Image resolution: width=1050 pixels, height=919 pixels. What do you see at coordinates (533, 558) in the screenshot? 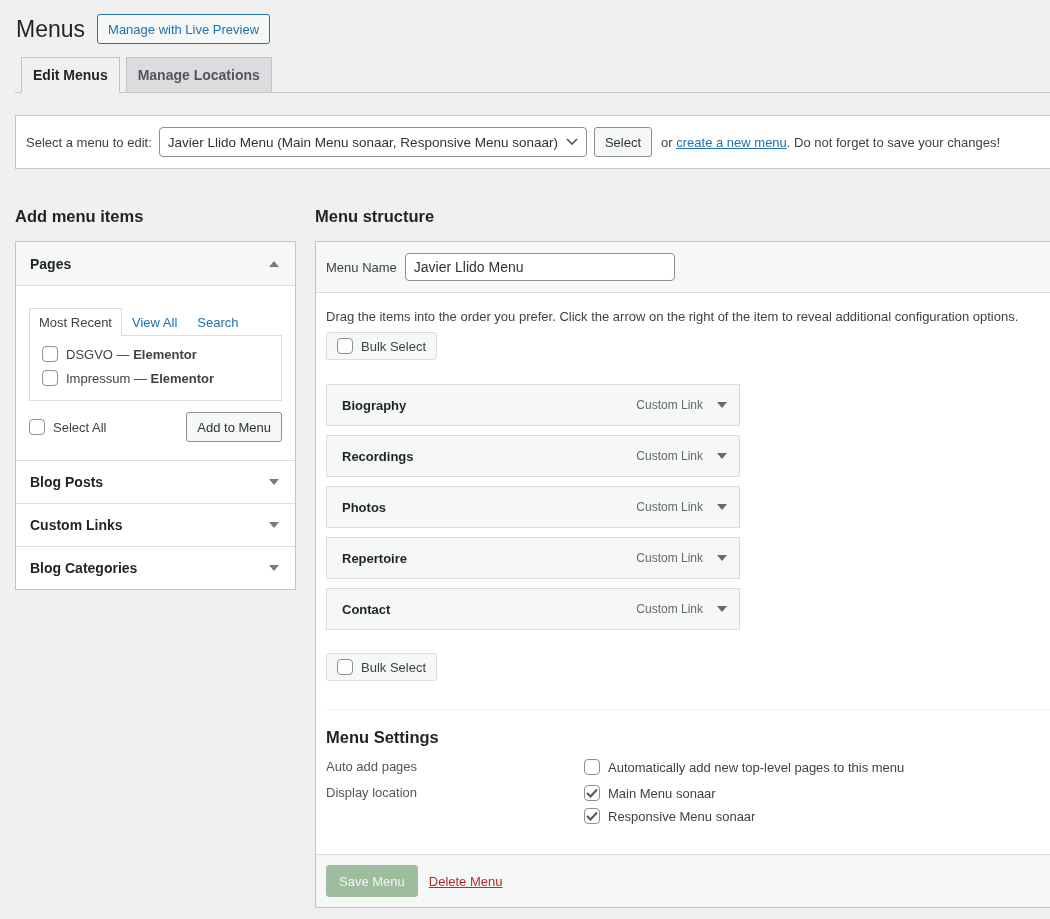
I see `menu-item: Repertoire Custom Link` at bounding box center [533, 558].